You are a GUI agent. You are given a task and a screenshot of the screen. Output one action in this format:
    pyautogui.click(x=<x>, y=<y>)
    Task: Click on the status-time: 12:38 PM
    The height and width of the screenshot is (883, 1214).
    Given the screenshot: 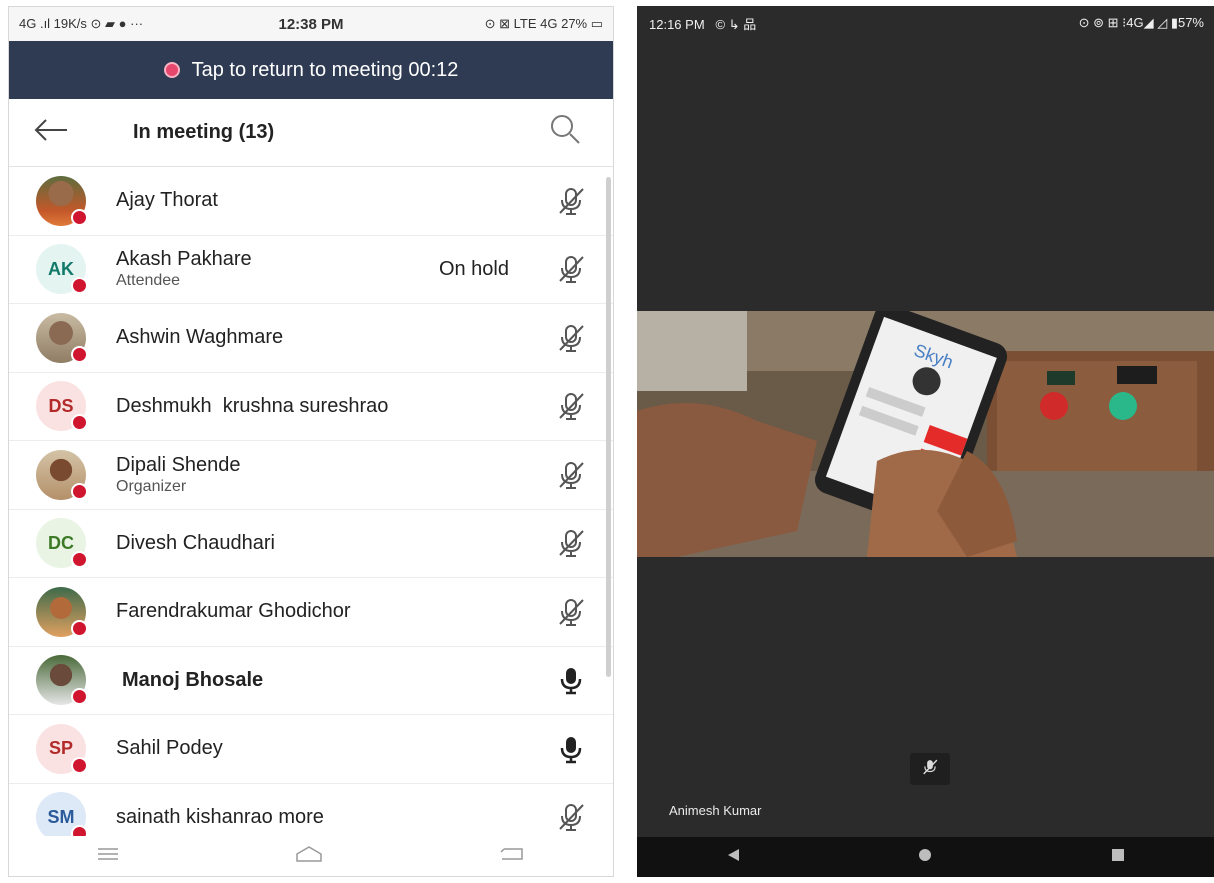 What is the action you would take?
    pyautogui.click(x=311, y=24)
    